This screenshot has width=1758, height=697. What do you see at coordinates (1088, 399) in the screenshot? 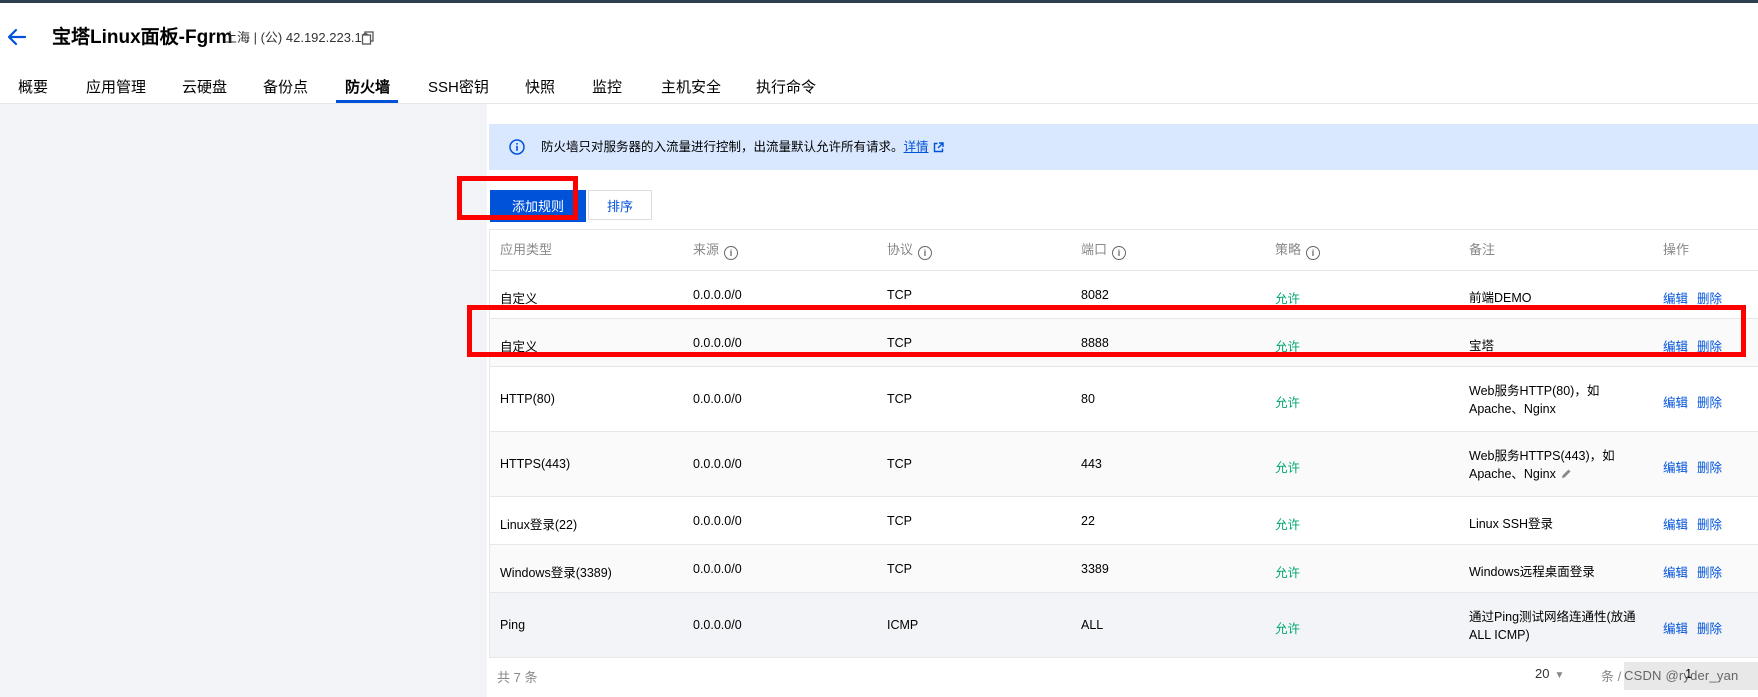
I see `cell-port: 80` at bounding box center [1088, 399].